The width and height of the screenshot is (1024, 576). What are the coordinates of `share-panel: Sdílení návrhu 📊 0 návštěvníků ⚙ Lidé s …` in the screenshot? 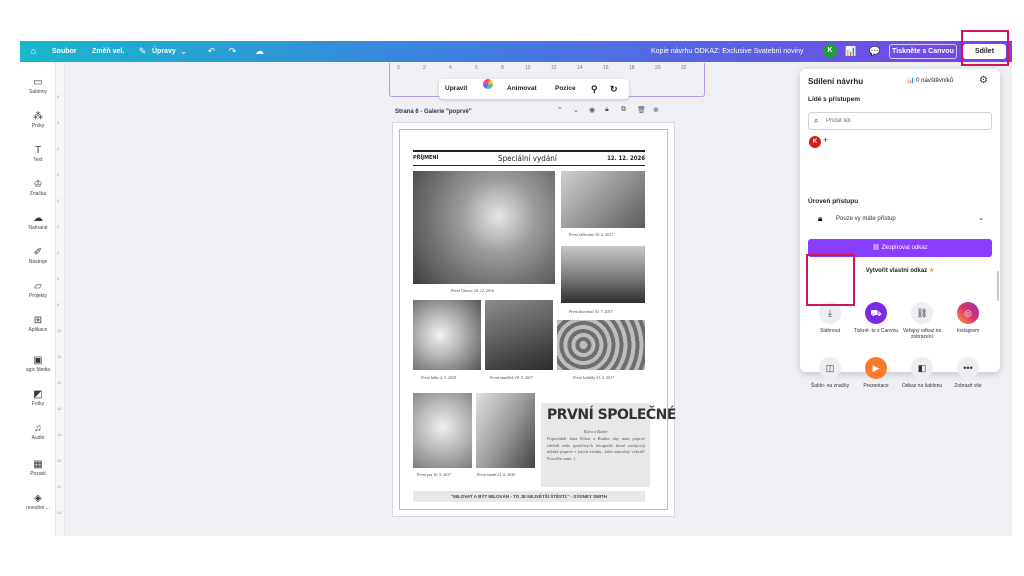 It's located at (900, 229).